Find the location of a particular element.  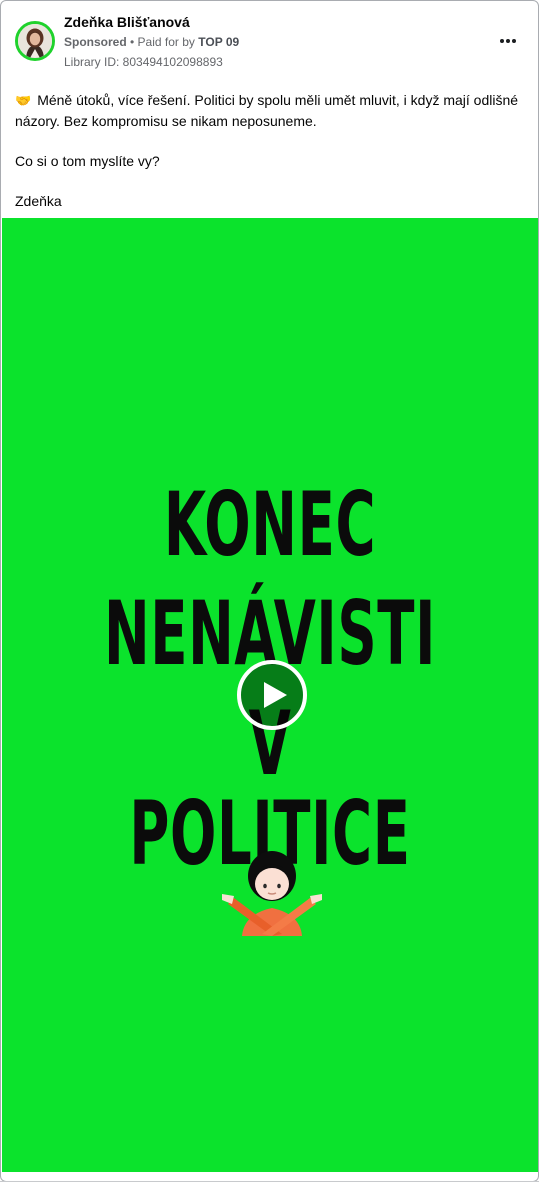

paid-for-by-value: TOP 09 is located at coordinates (218, 42).